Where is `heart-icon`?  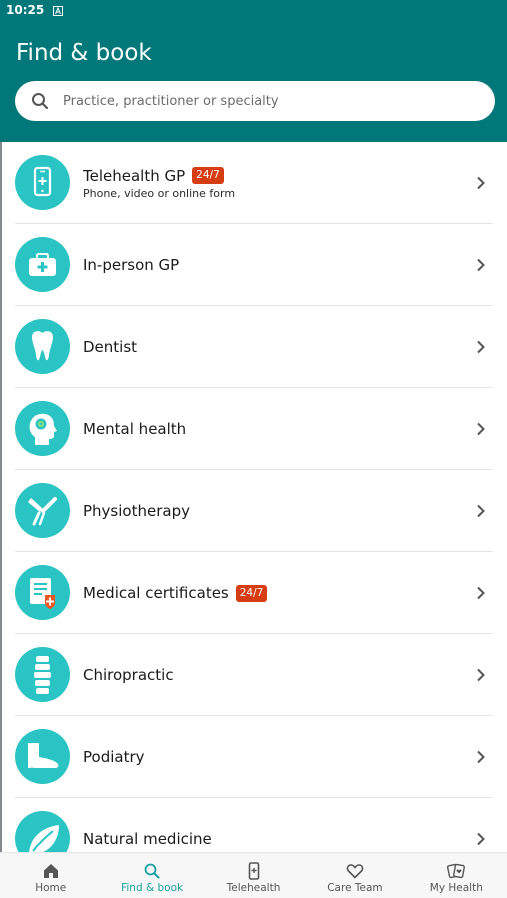 heart-icon is located at coordinates (355, 871).